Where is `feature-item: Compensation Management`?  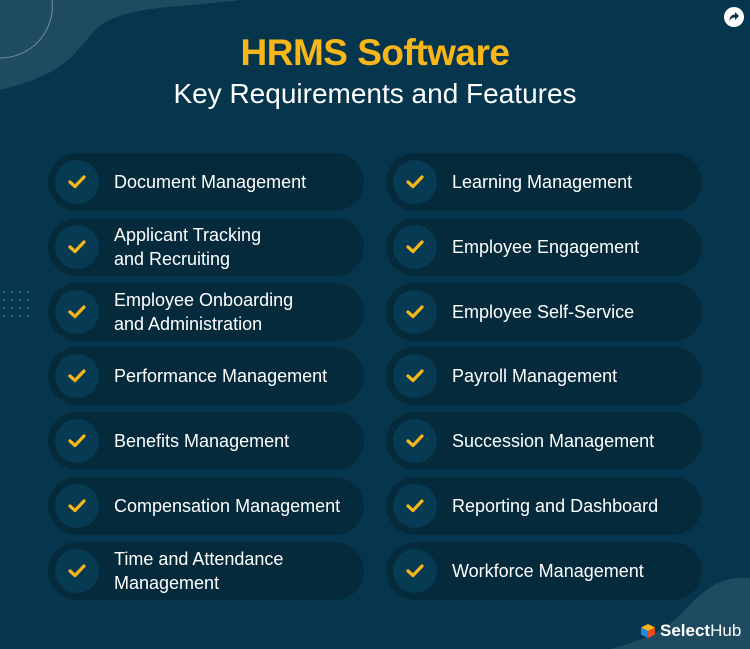
feature-item: Compensation Management is located at coordinates (206, 506).